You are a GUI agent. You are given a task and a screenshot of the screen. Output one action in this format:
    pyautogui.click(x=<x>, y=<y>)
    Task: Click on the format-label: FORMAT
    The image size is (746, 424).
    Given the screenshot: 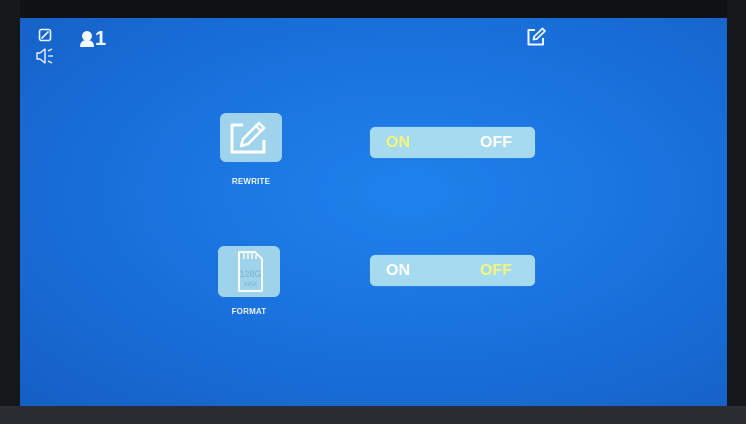 What is the action you would take?
    pyautogui.click(x=249, y=311)
    